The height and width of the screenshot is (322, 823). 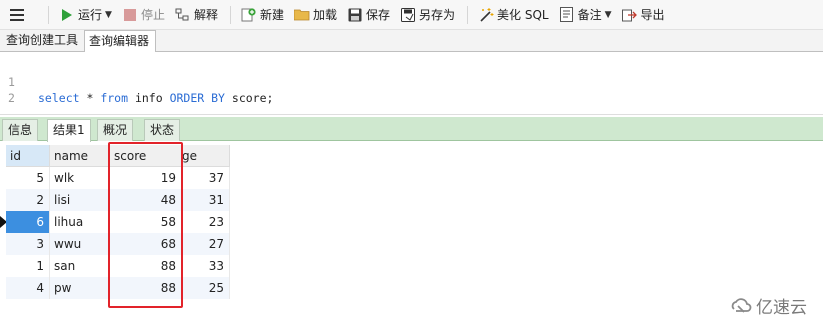 What do you see at coordinates (90, 15) in the screenshot?
I see `run-label: 运行` at bounding box center [90, 15].